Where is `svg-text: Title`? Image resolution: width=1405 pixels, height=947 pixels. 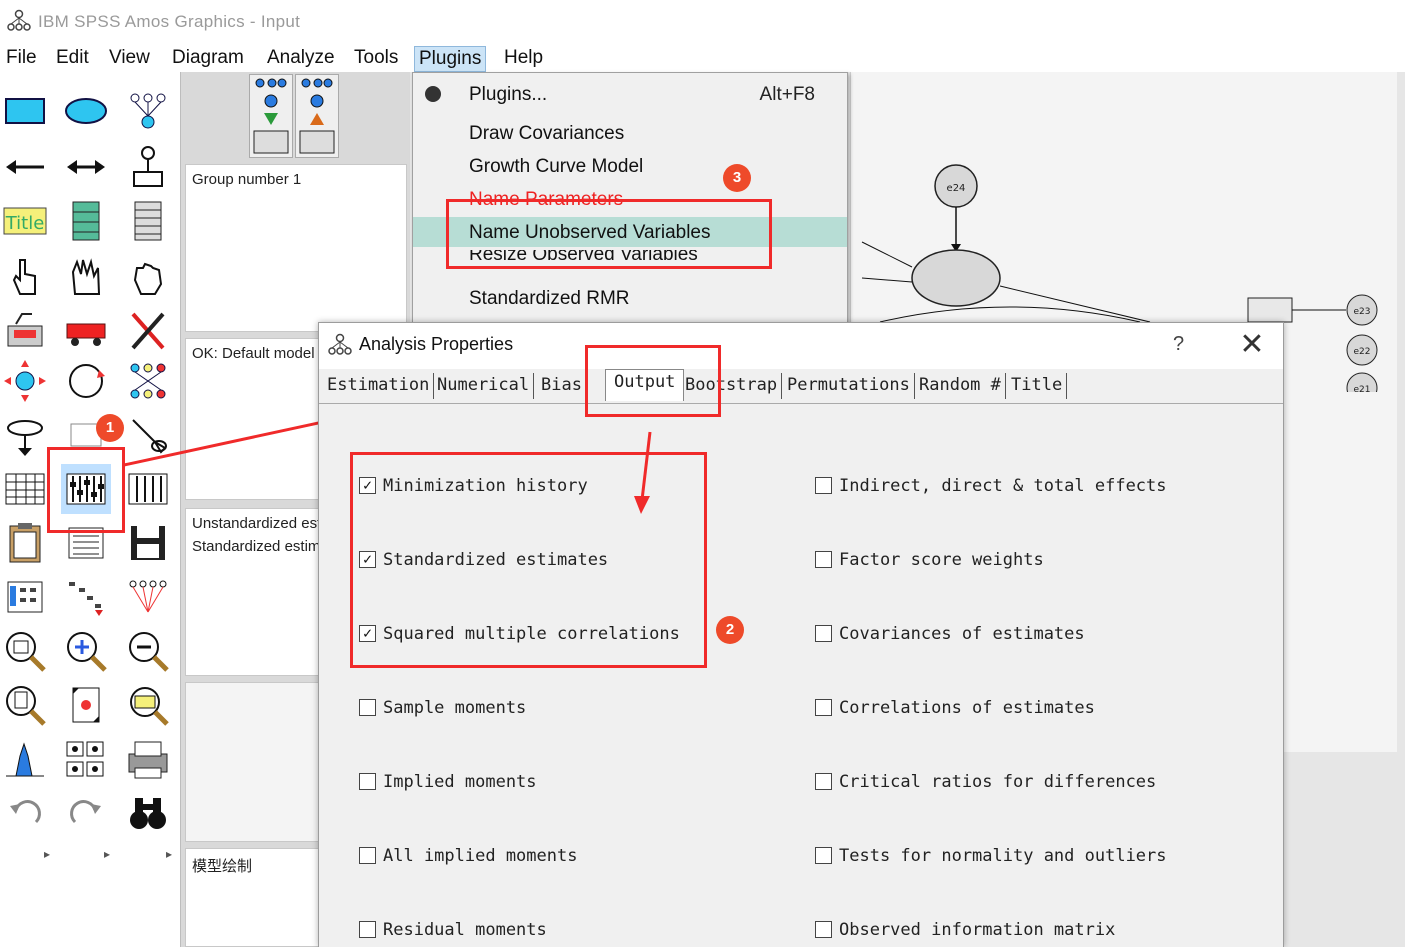 svg-text: Title is located at coordinates (25, 223).